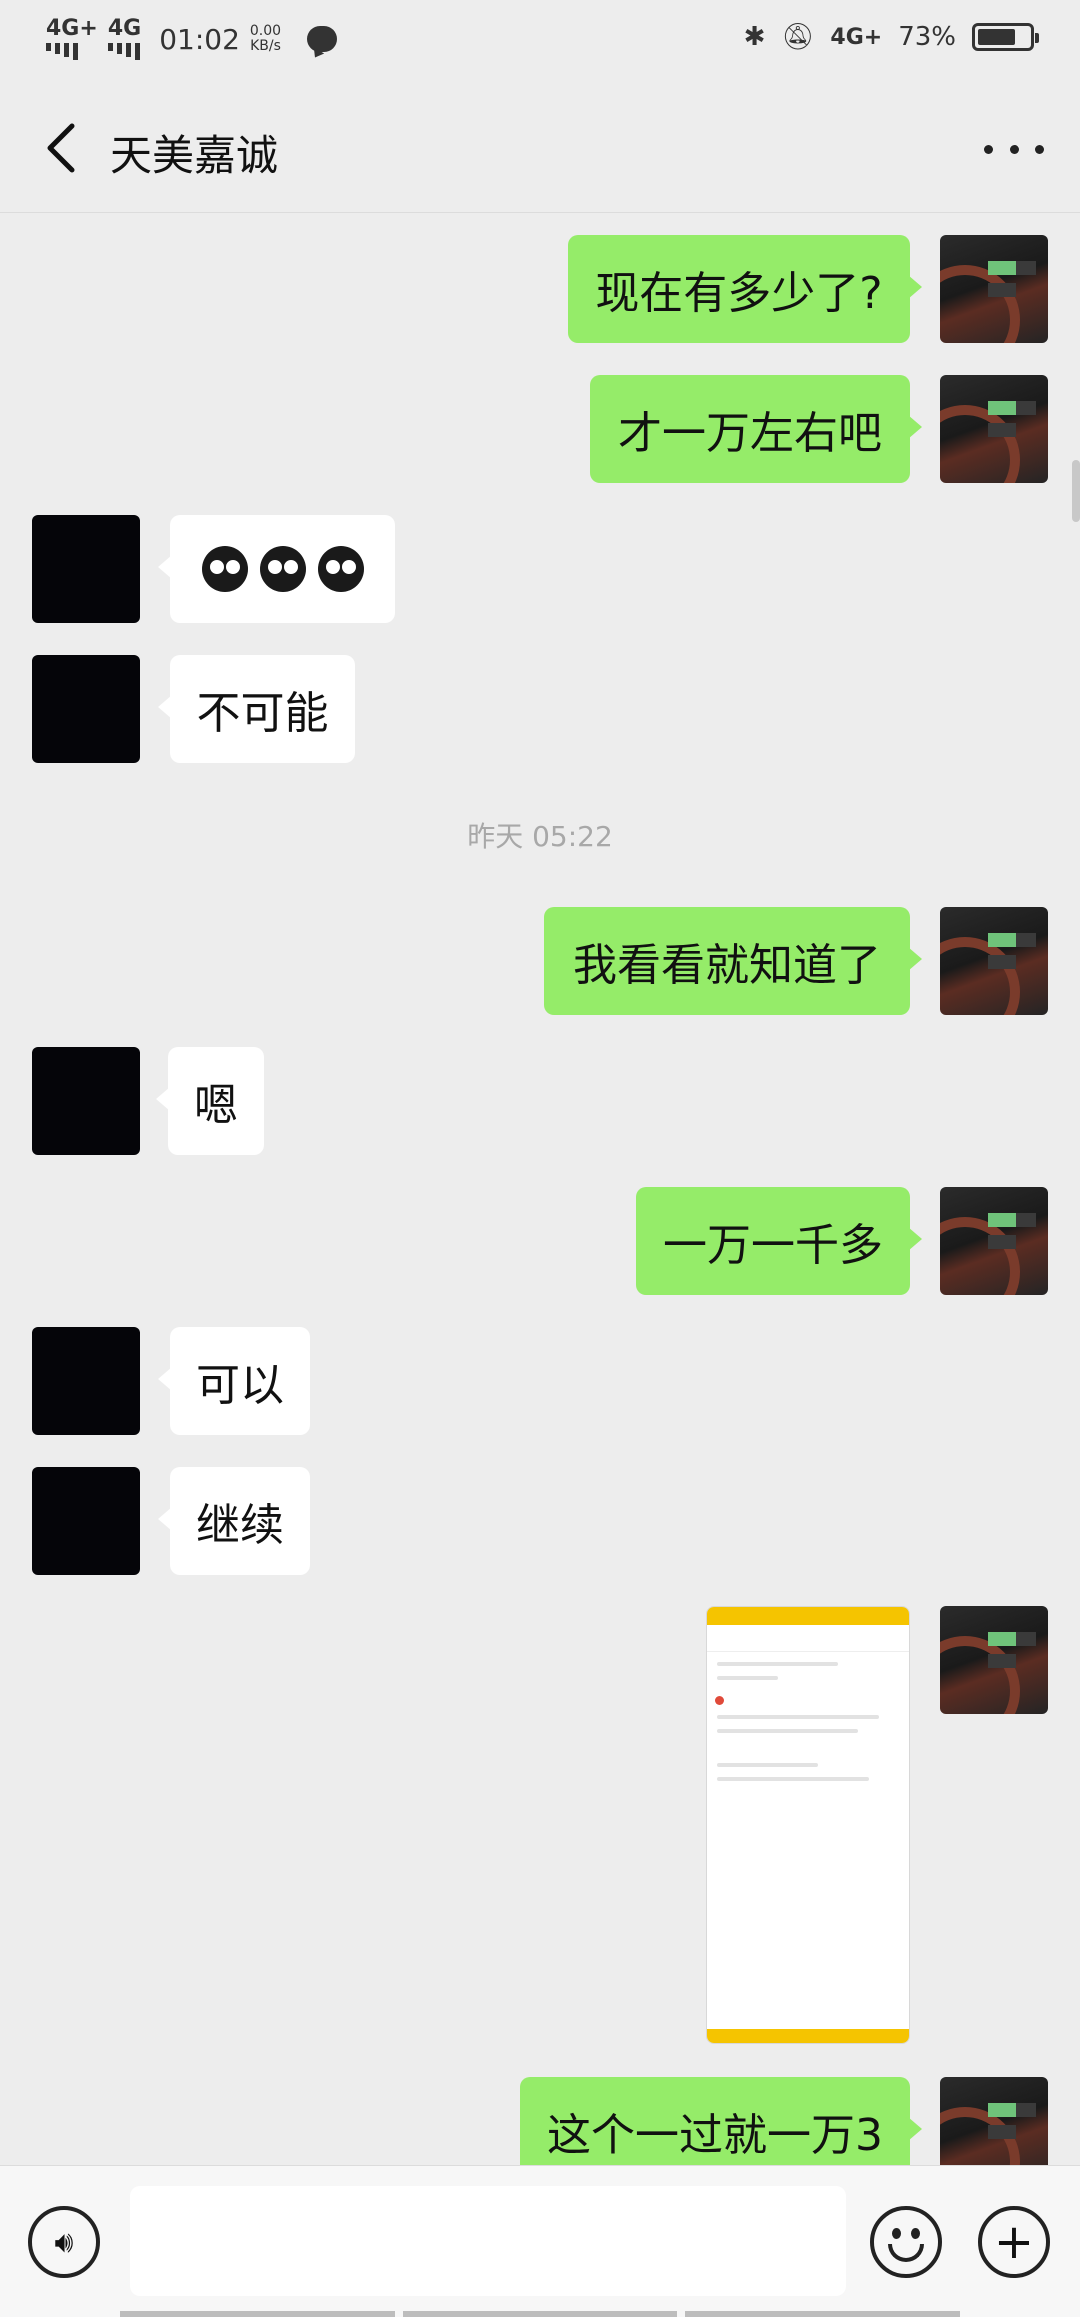  I want to click on outgoing-message-bubble: 现在有多少了?, so click(745, 289).